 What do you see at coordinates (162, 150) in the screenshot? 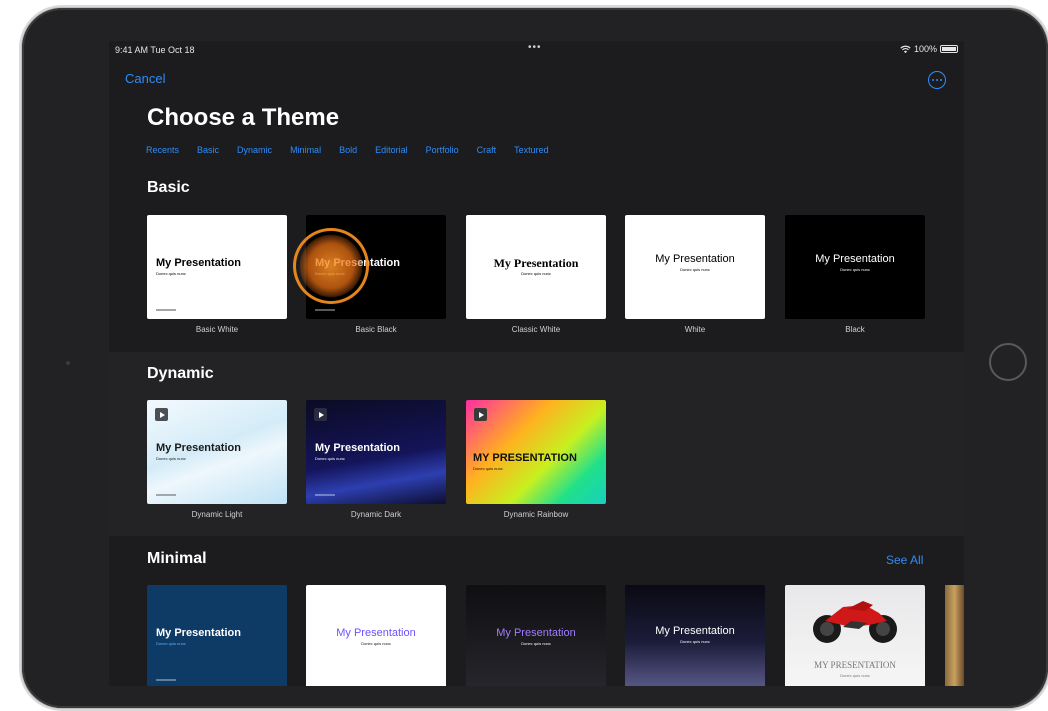
I see `tab-recents: Recents` at bounding box center [162, 150].